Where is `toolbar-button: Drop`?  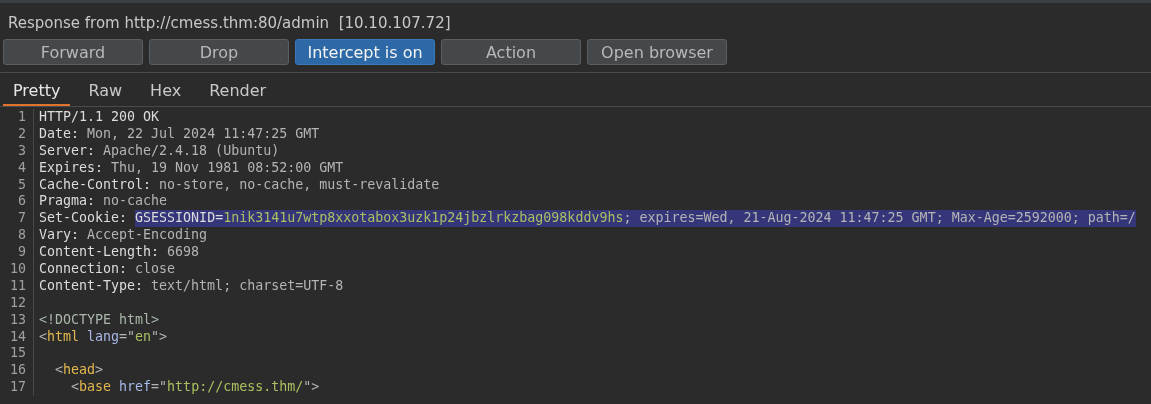
toolbar-button: Drop is located at coordinates (219, 52).